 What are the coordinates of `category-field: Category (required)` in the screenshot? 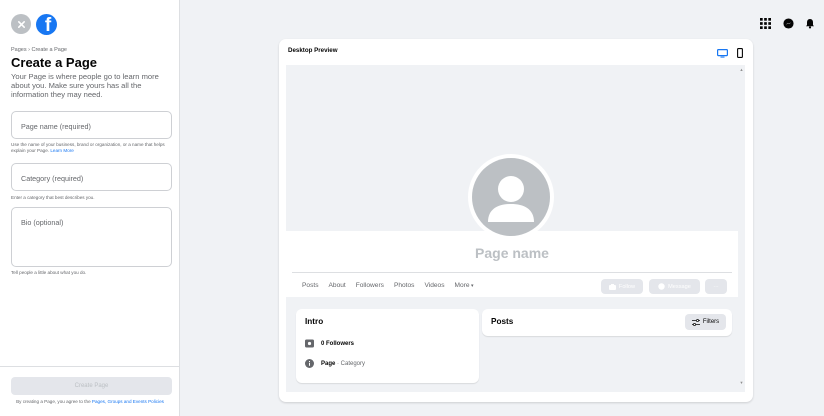 It's located at (91, 177).